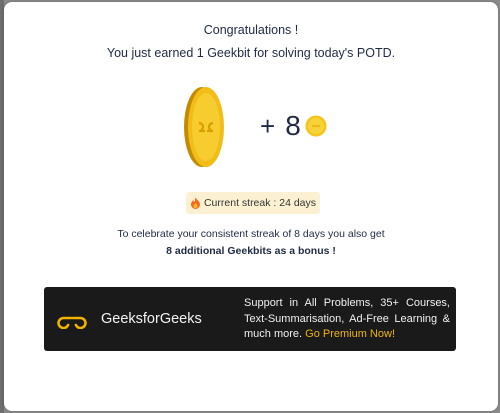  What do you see at coordinates (316, 126) in the screenshot?
I see `geekbit-coin-icon` at bounding box center [316, 126].